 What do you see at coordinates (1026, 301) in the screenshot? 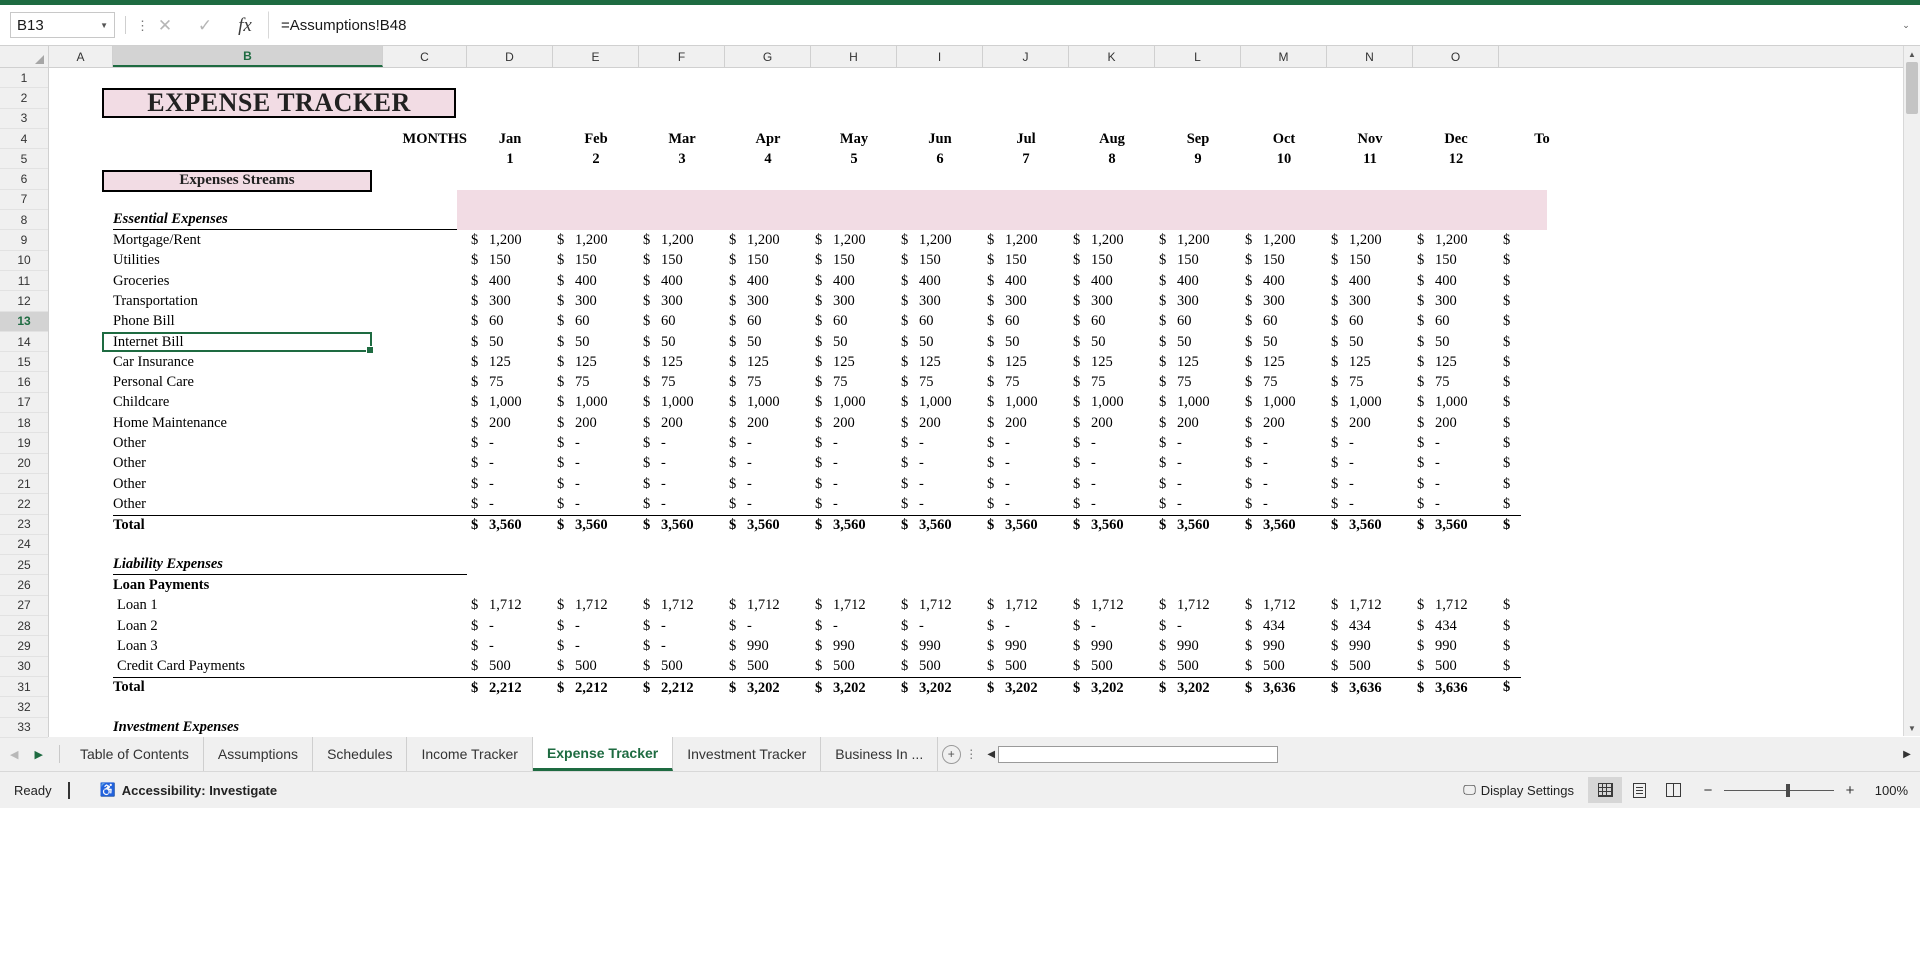
I see `cell-J12: $300` at bounding box center [1026, 301].